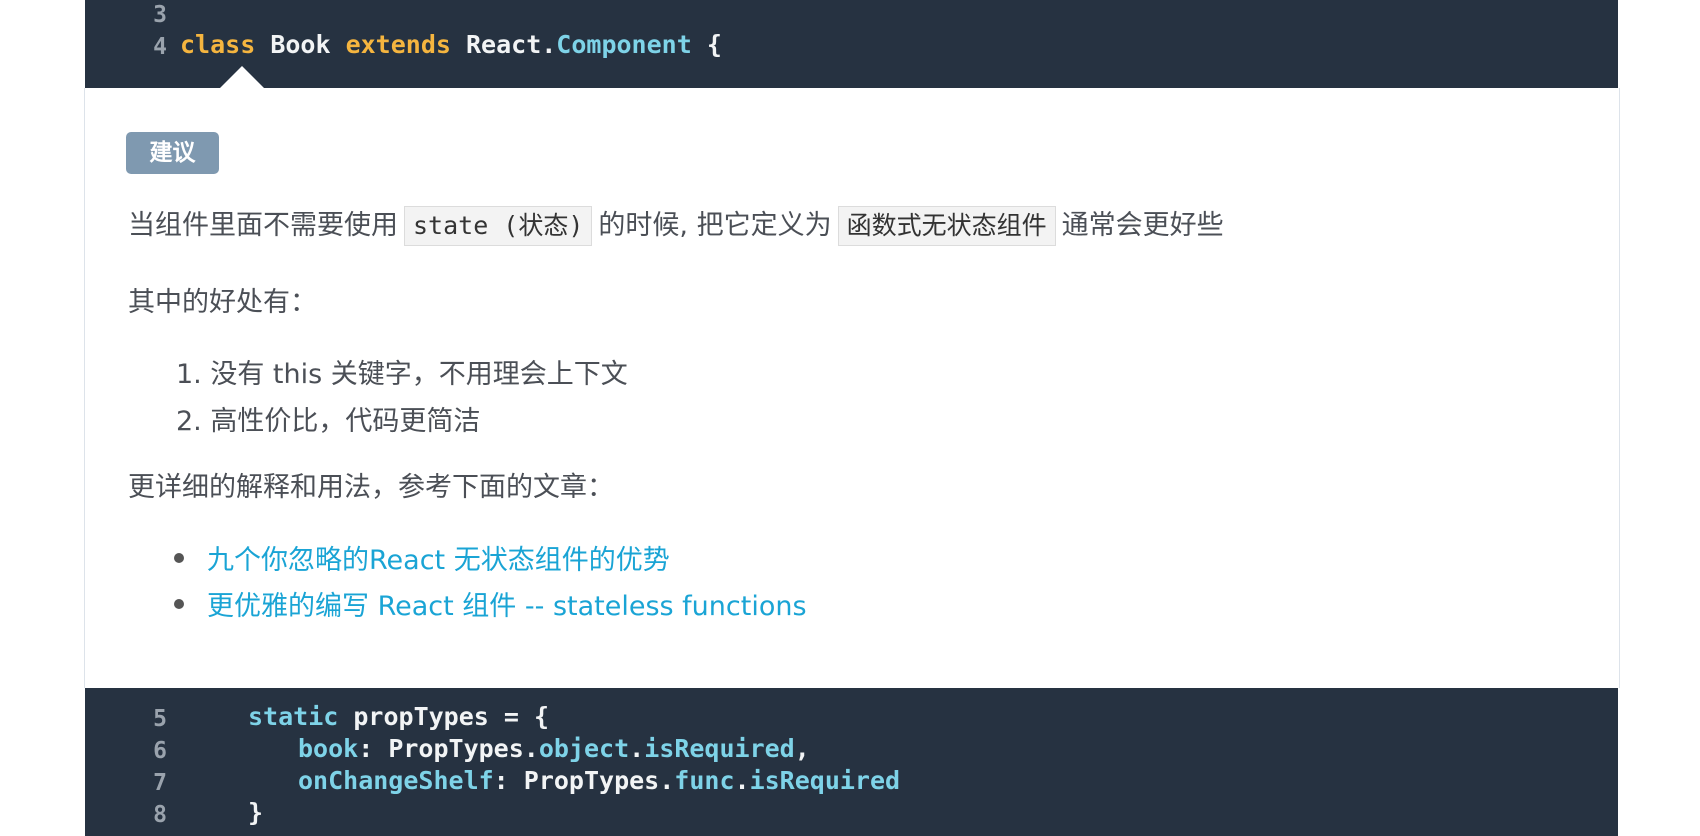  What do you see at coordinates (160, 751) in the screenshot?
I see `line-number: 6` at bounding box center [160, 751].